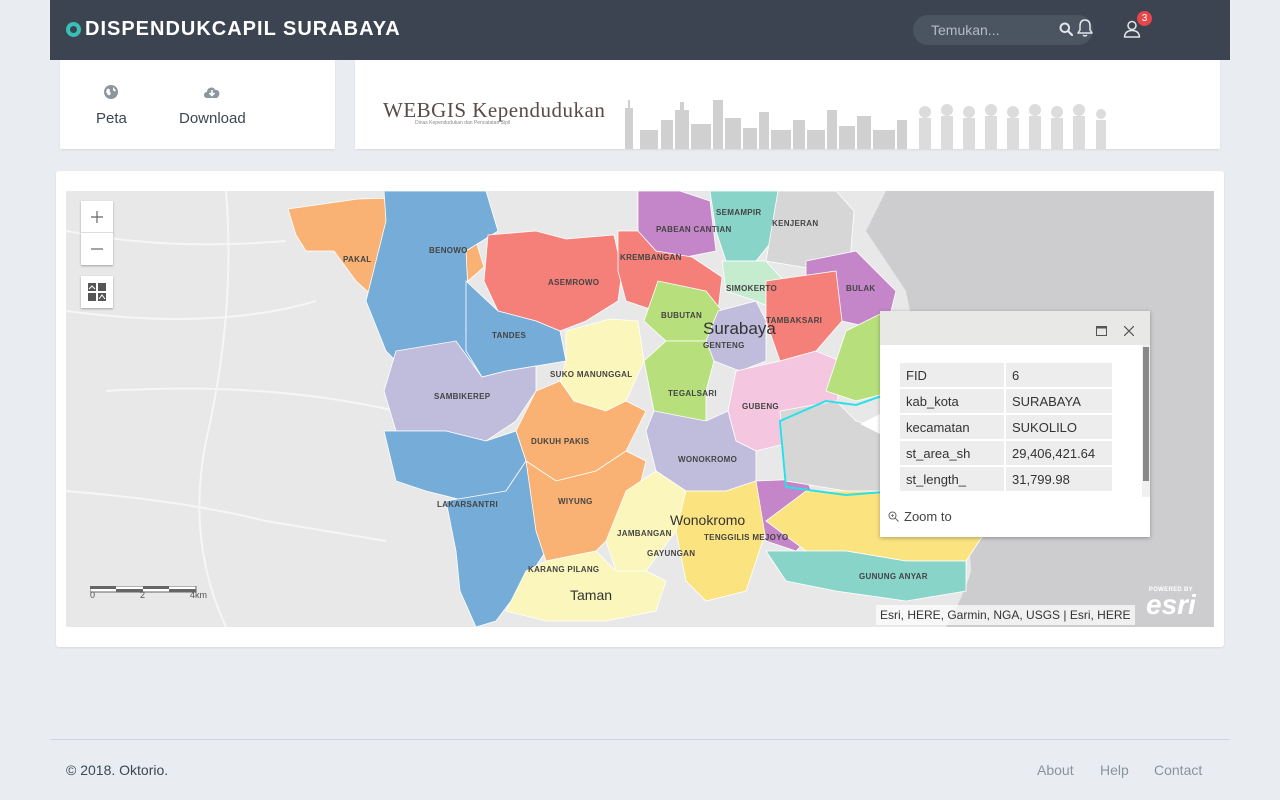 The image size is (1280, 800). I want to click on banner-subtitle: Dinas Kependudukan dan Pencatatan Sipil, so click(463, 123).